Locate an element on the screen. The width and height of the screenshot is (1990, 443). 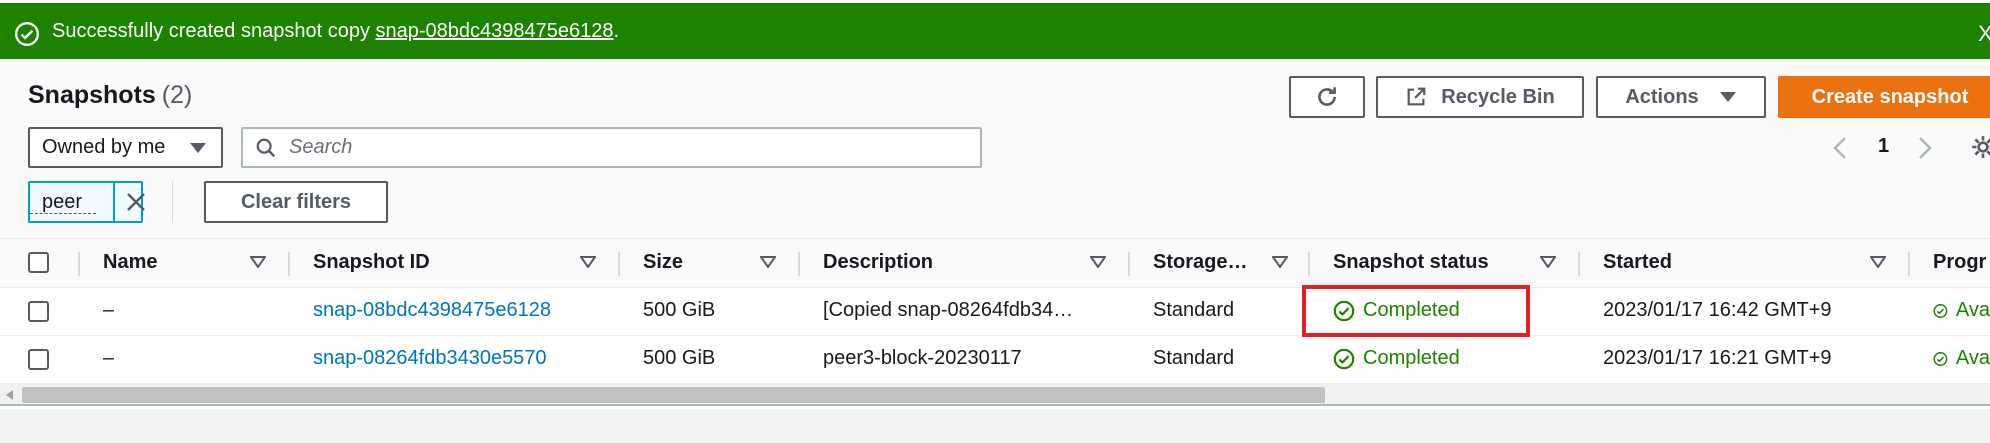
recycle-bin-label: Recycle Bin is located at coordinates (1498, 96).